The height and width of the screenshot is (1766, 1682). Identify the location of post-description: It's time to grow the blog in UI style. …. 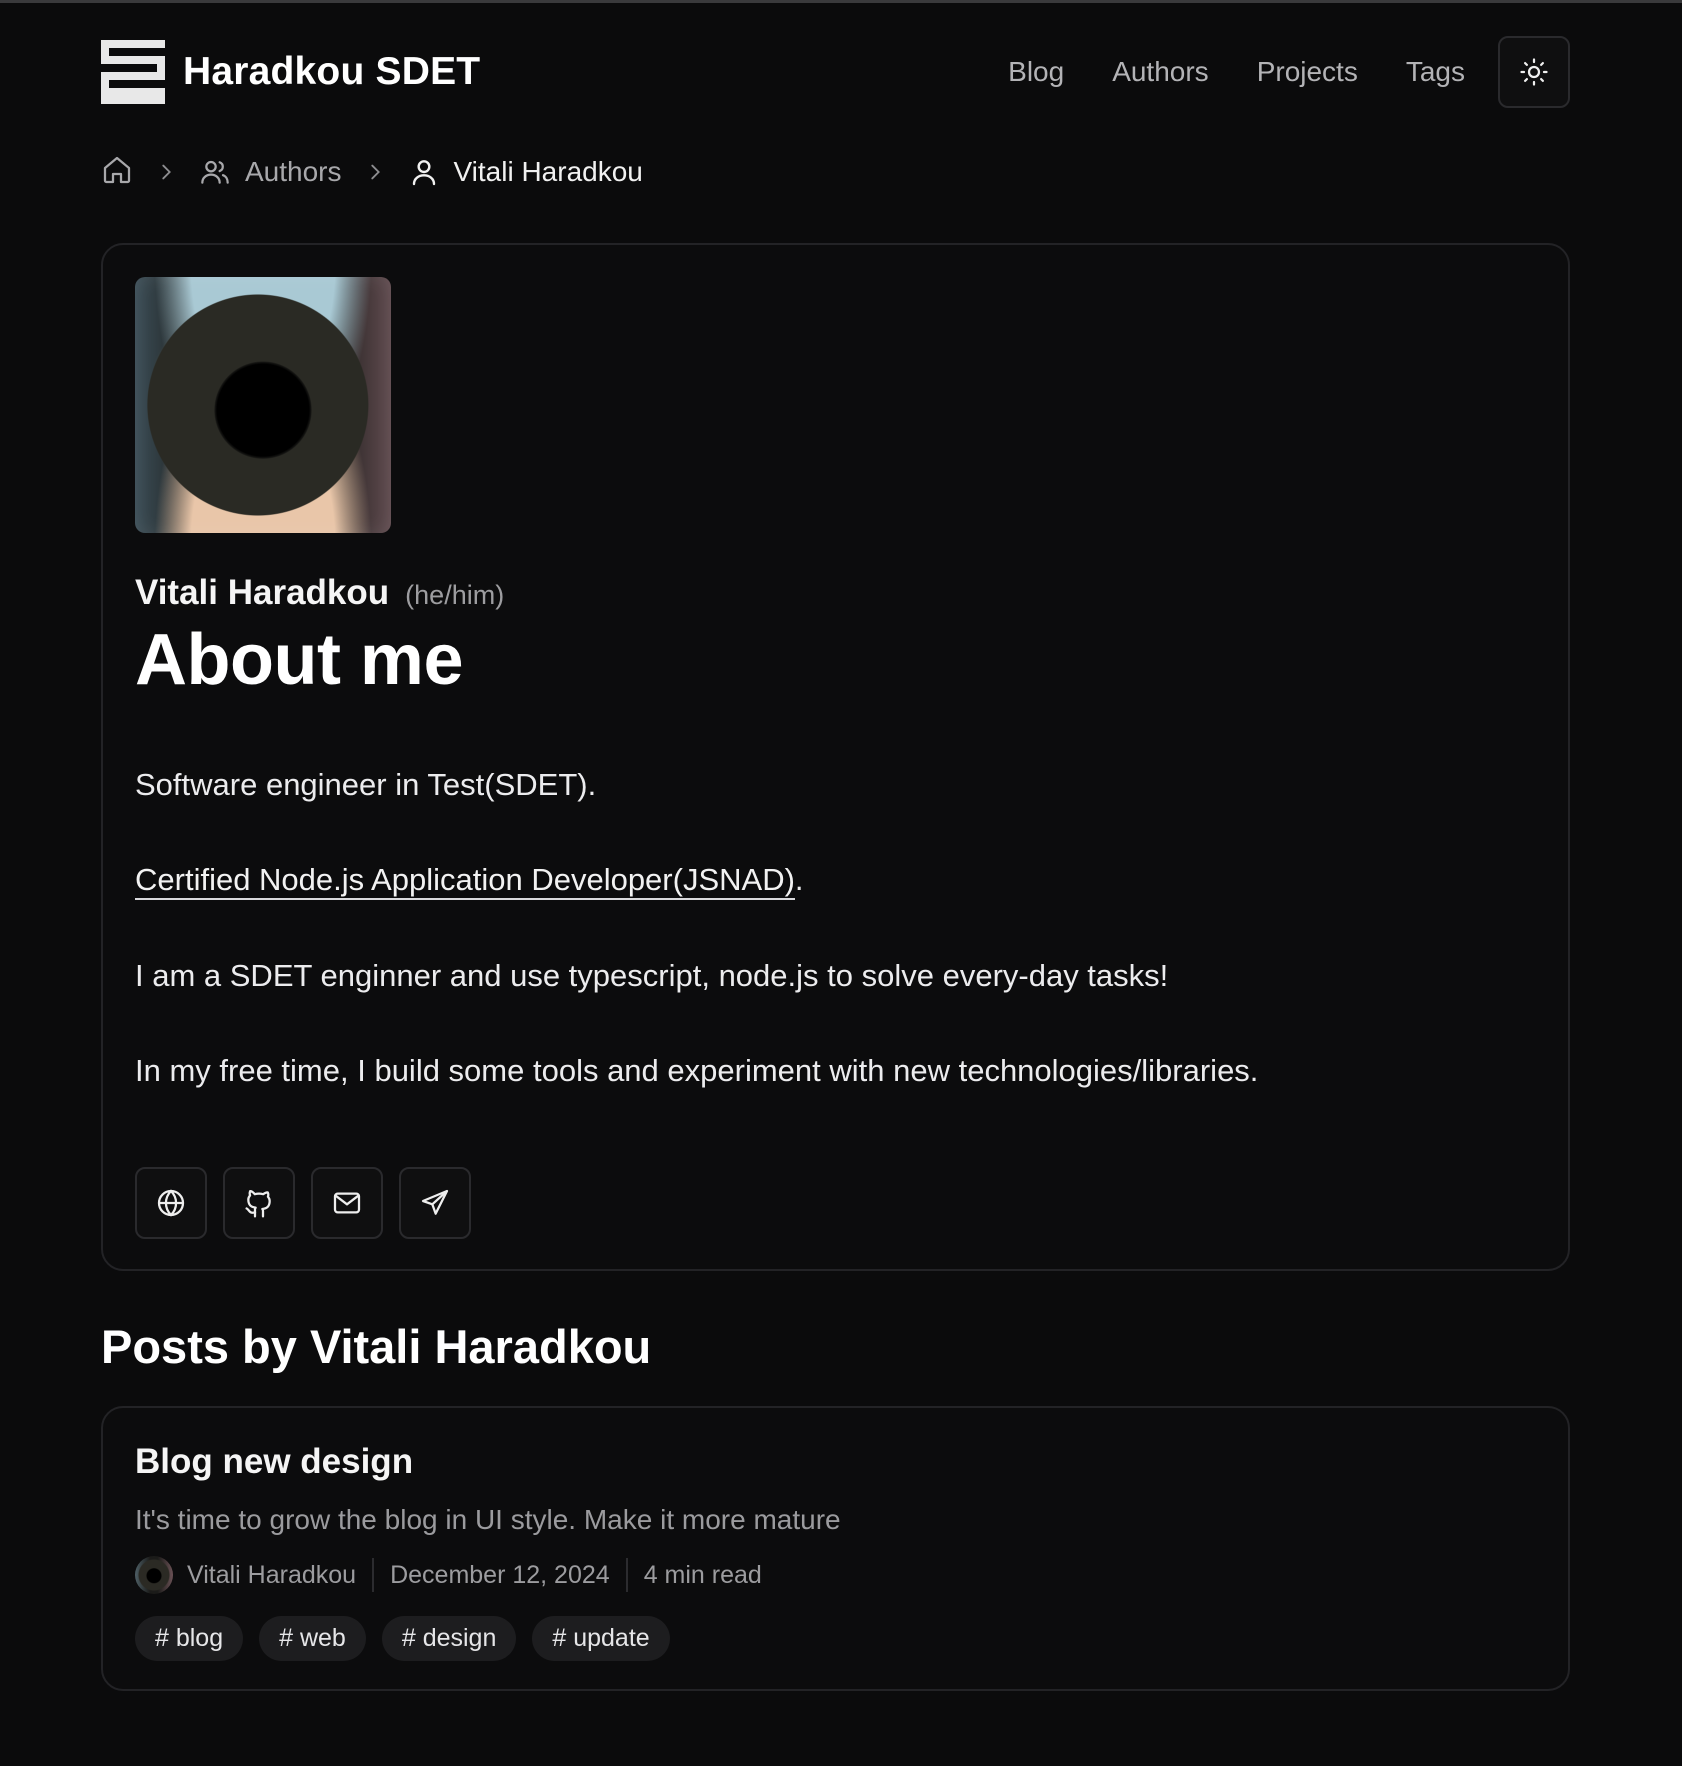
(488, 1520).